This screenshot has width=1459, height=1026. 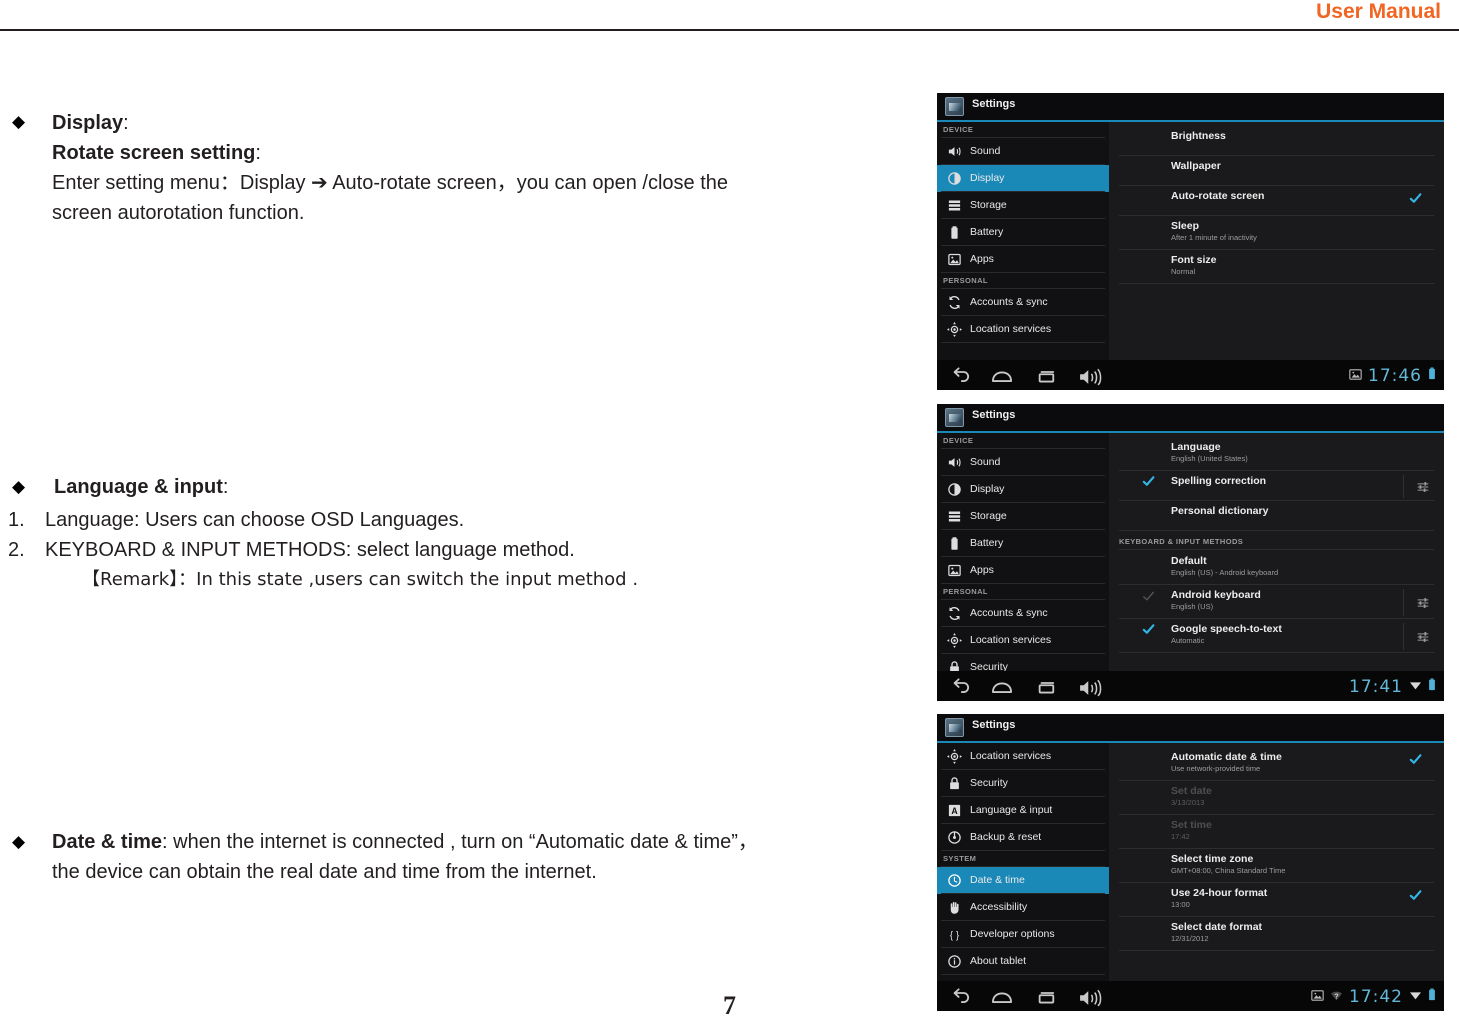 I want to click on status-area: 17:46, so click(x=1392, y=376).